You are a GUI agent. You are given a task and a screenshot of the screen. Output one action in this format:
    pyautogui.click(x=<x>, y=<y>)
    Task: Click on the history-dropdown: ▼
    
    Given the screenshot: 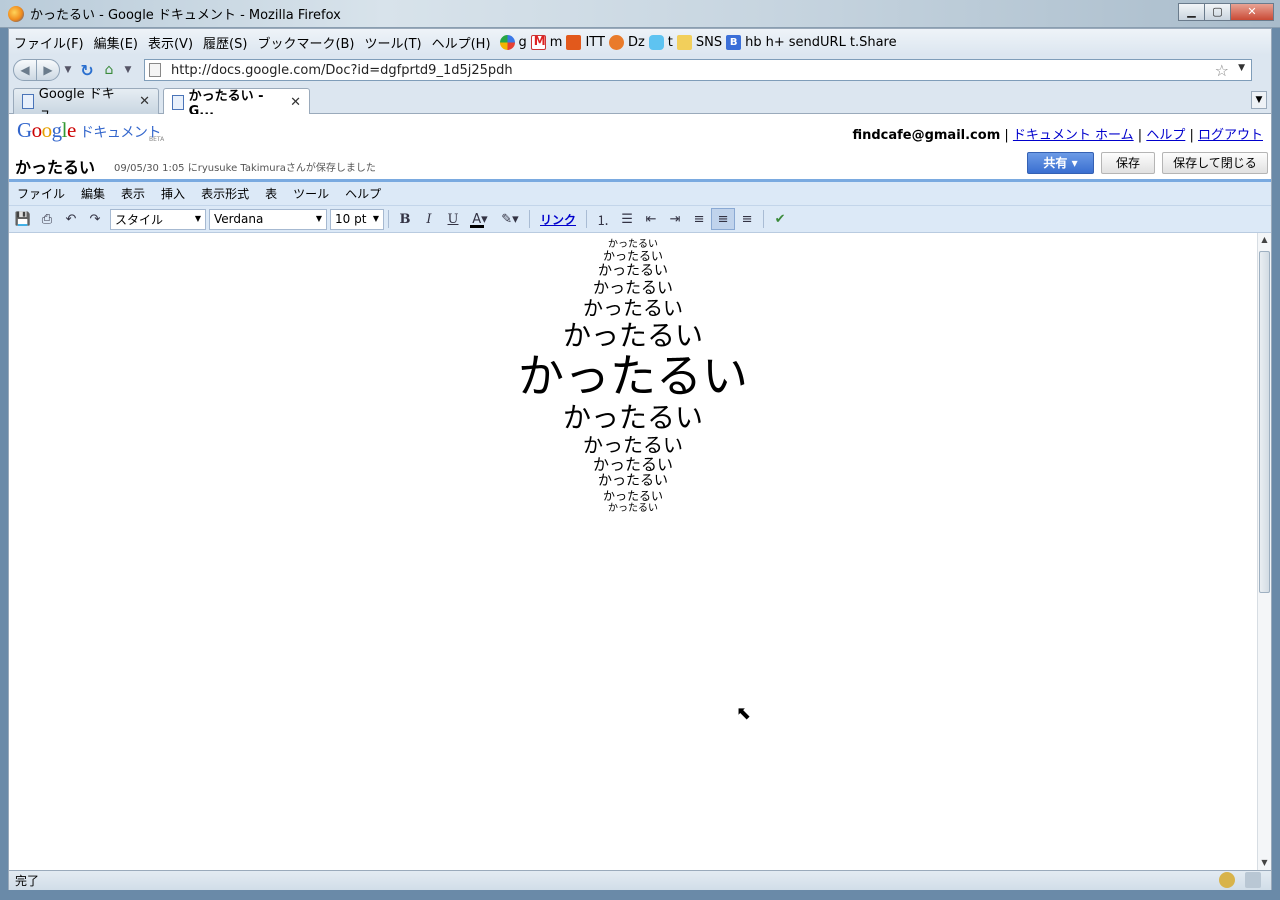 What is the action you would take?
    pyautogui.click(x=68, y=70)
    